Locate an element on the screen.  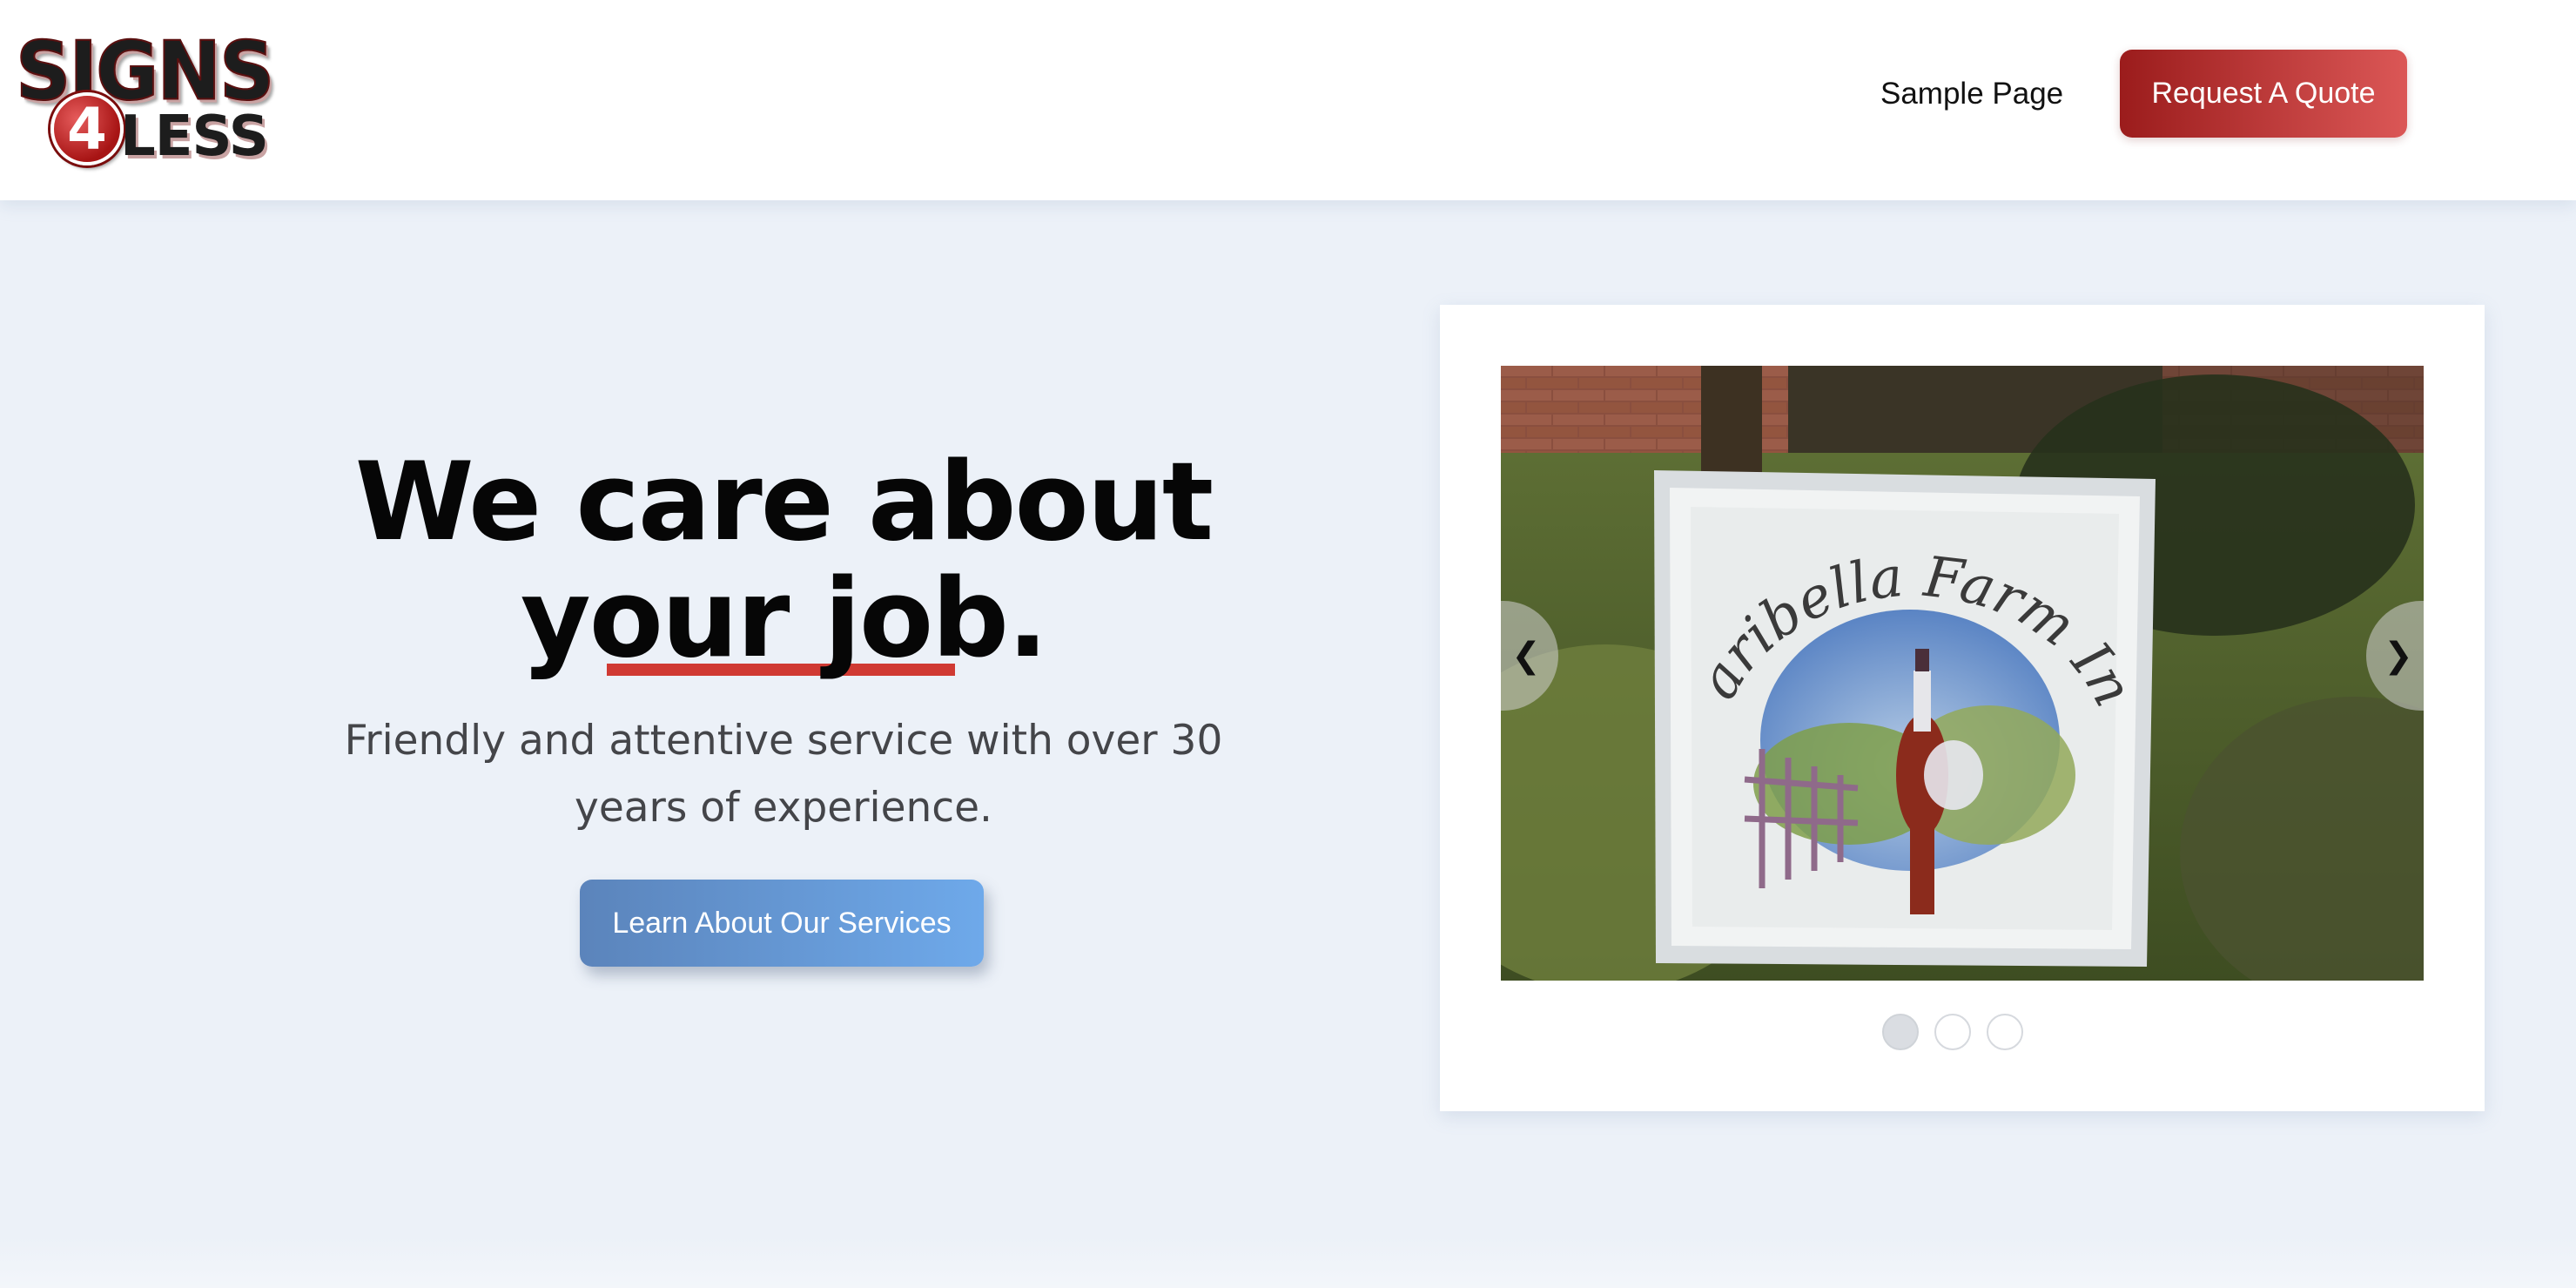
hero-title-line2: your job. is located at coordinates (784, 619).